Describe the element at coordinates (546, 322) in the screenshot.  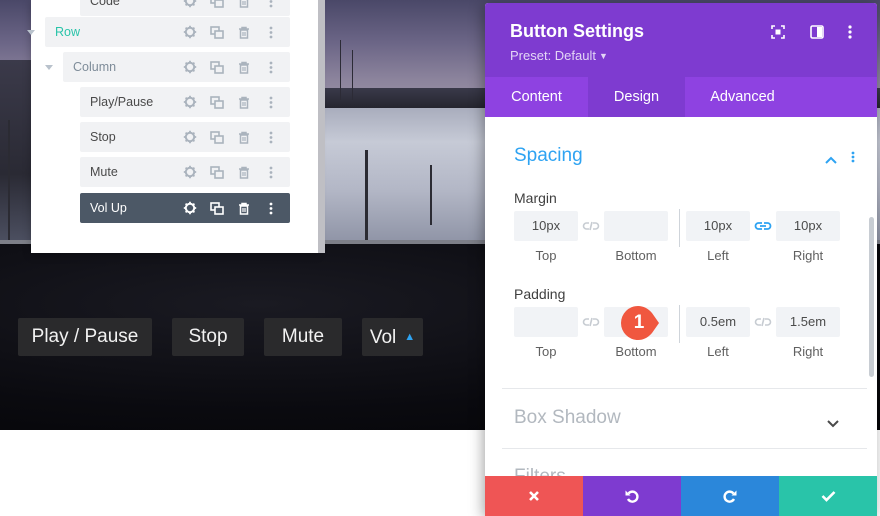
I see `padding-top-input` at that location.